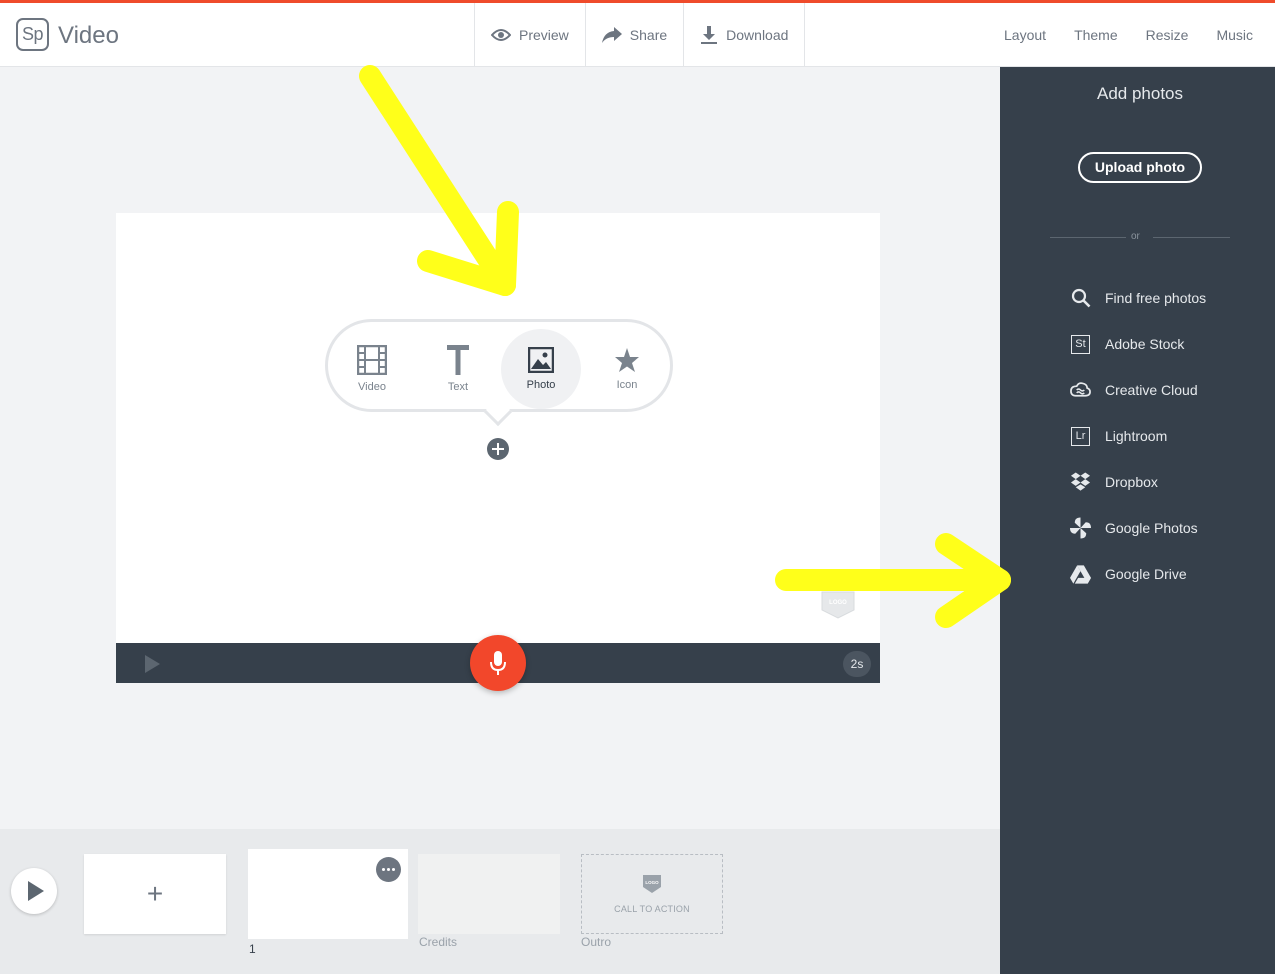  Describe the element at coordinates (88, 35) in the screenshot. I see `app-title: Video` at that location.